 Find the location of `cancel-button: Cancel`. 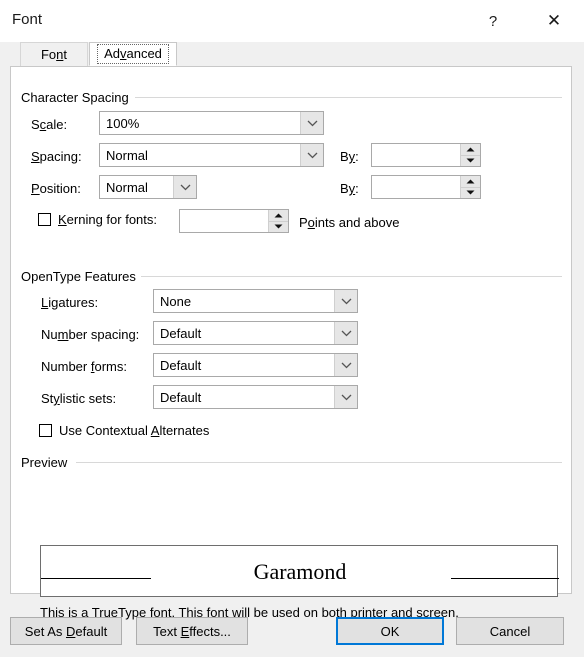

cancel-button: Cancel is located at coordinates (510, 631).